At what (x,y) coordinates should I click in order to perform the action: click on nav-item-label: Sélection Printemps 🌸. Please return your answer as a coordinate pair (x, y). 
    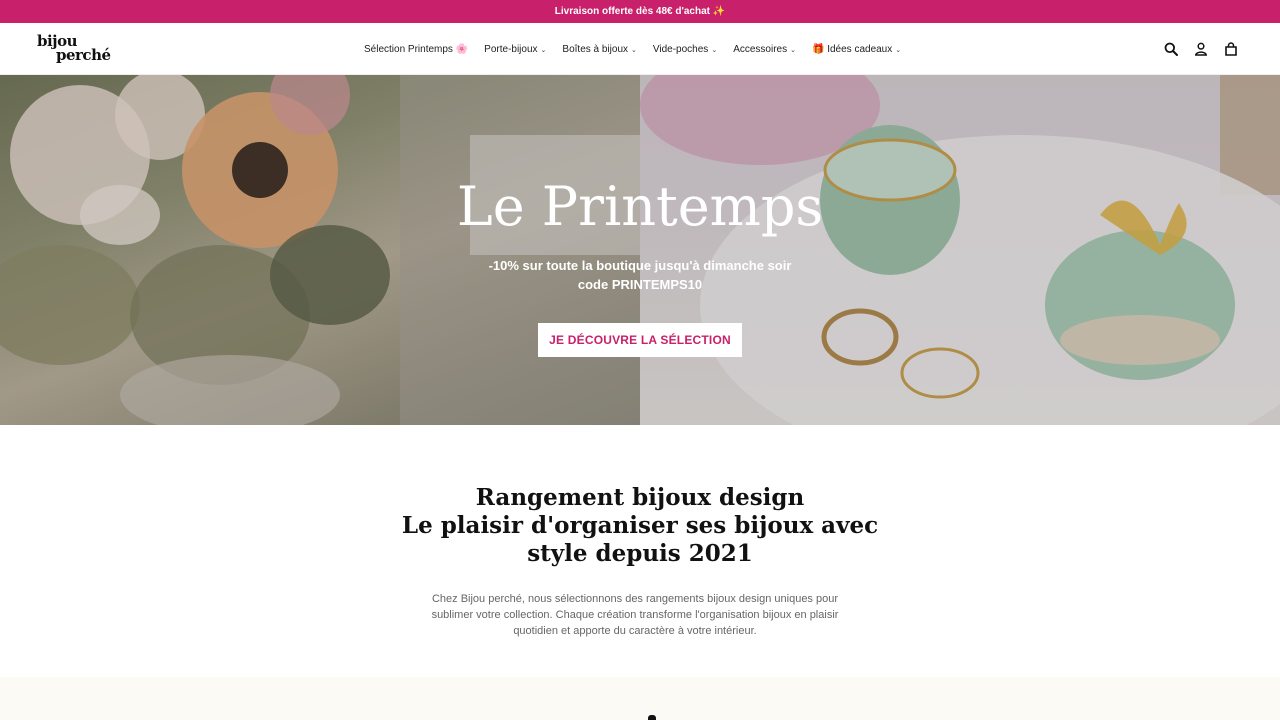
    Looking at the image, I should click on (416, 49).